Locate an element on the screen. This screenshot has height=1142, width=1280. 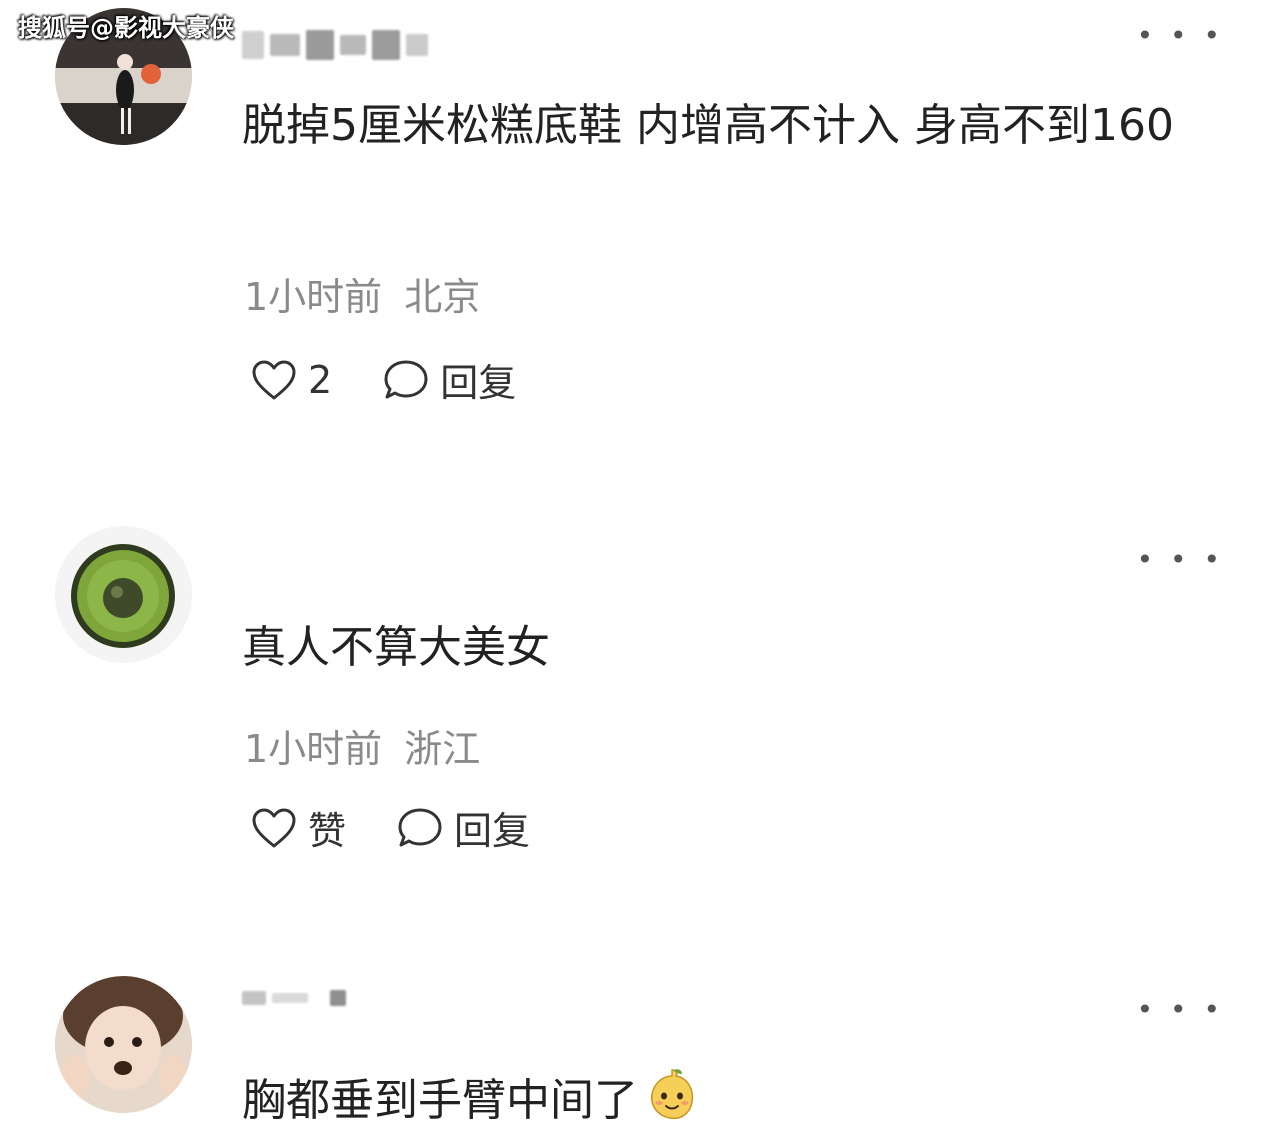
comment-meta: 1小时前 北京 is located at coordinates (362, 293).